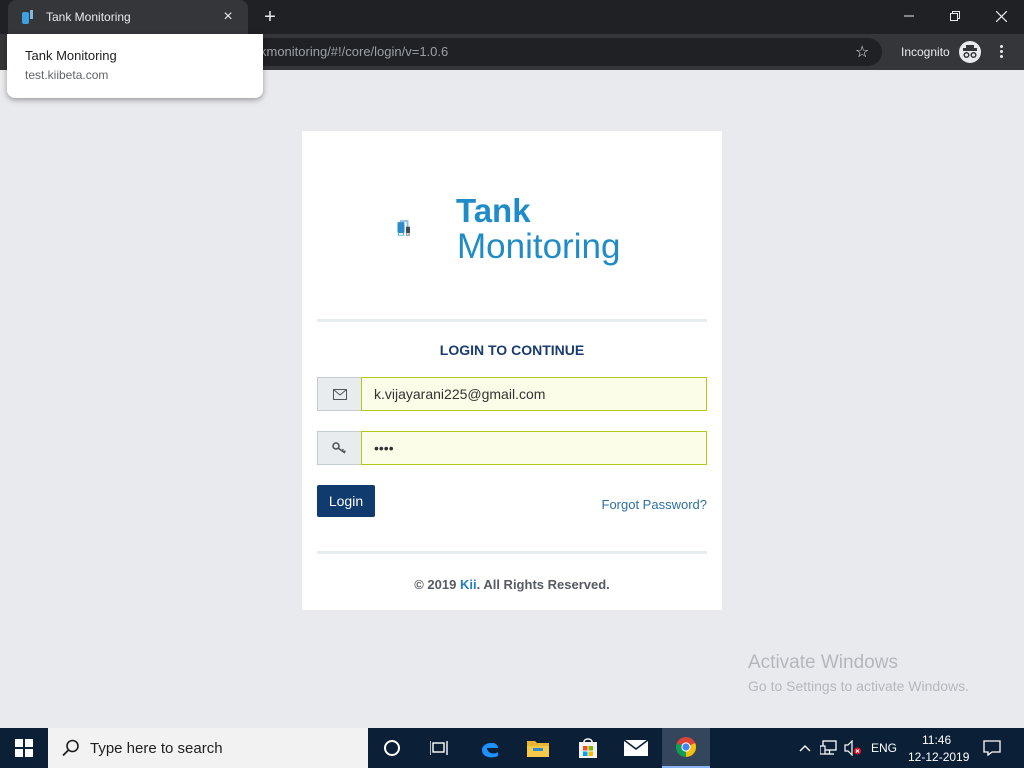 This screenshot has width=1024, height=768. What do you see at coordinates (543, 584) in the screenshot?
I see `copyright-suffix: . All Rights Reserved.` at bounding box center [543, 584].